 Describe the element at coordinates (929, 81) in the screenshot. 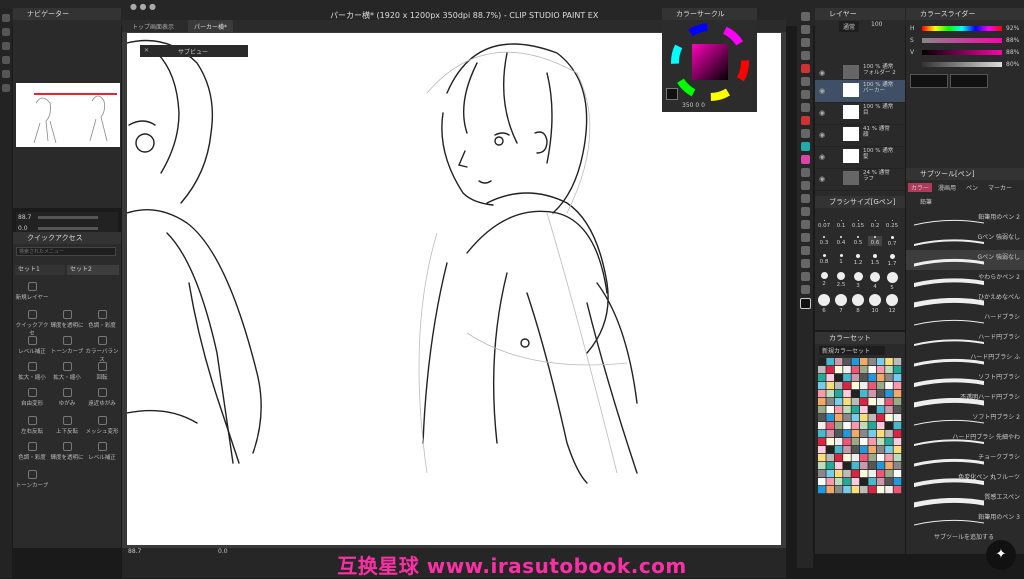

I see `main-color-chip` at that location.